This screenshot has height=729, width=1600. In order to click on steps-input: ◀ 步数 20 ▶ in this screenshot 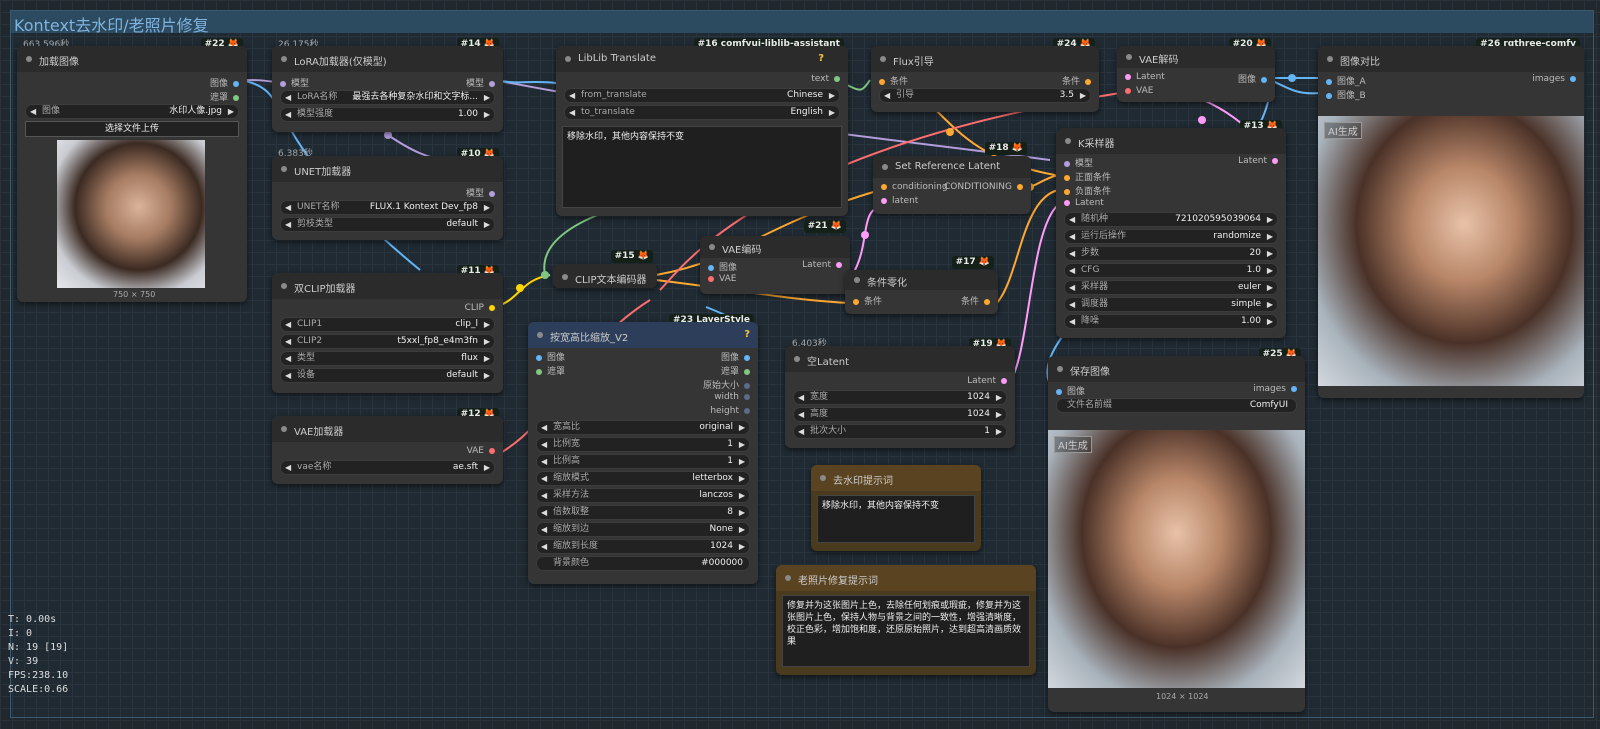, I will do `click(1171, 253)`.